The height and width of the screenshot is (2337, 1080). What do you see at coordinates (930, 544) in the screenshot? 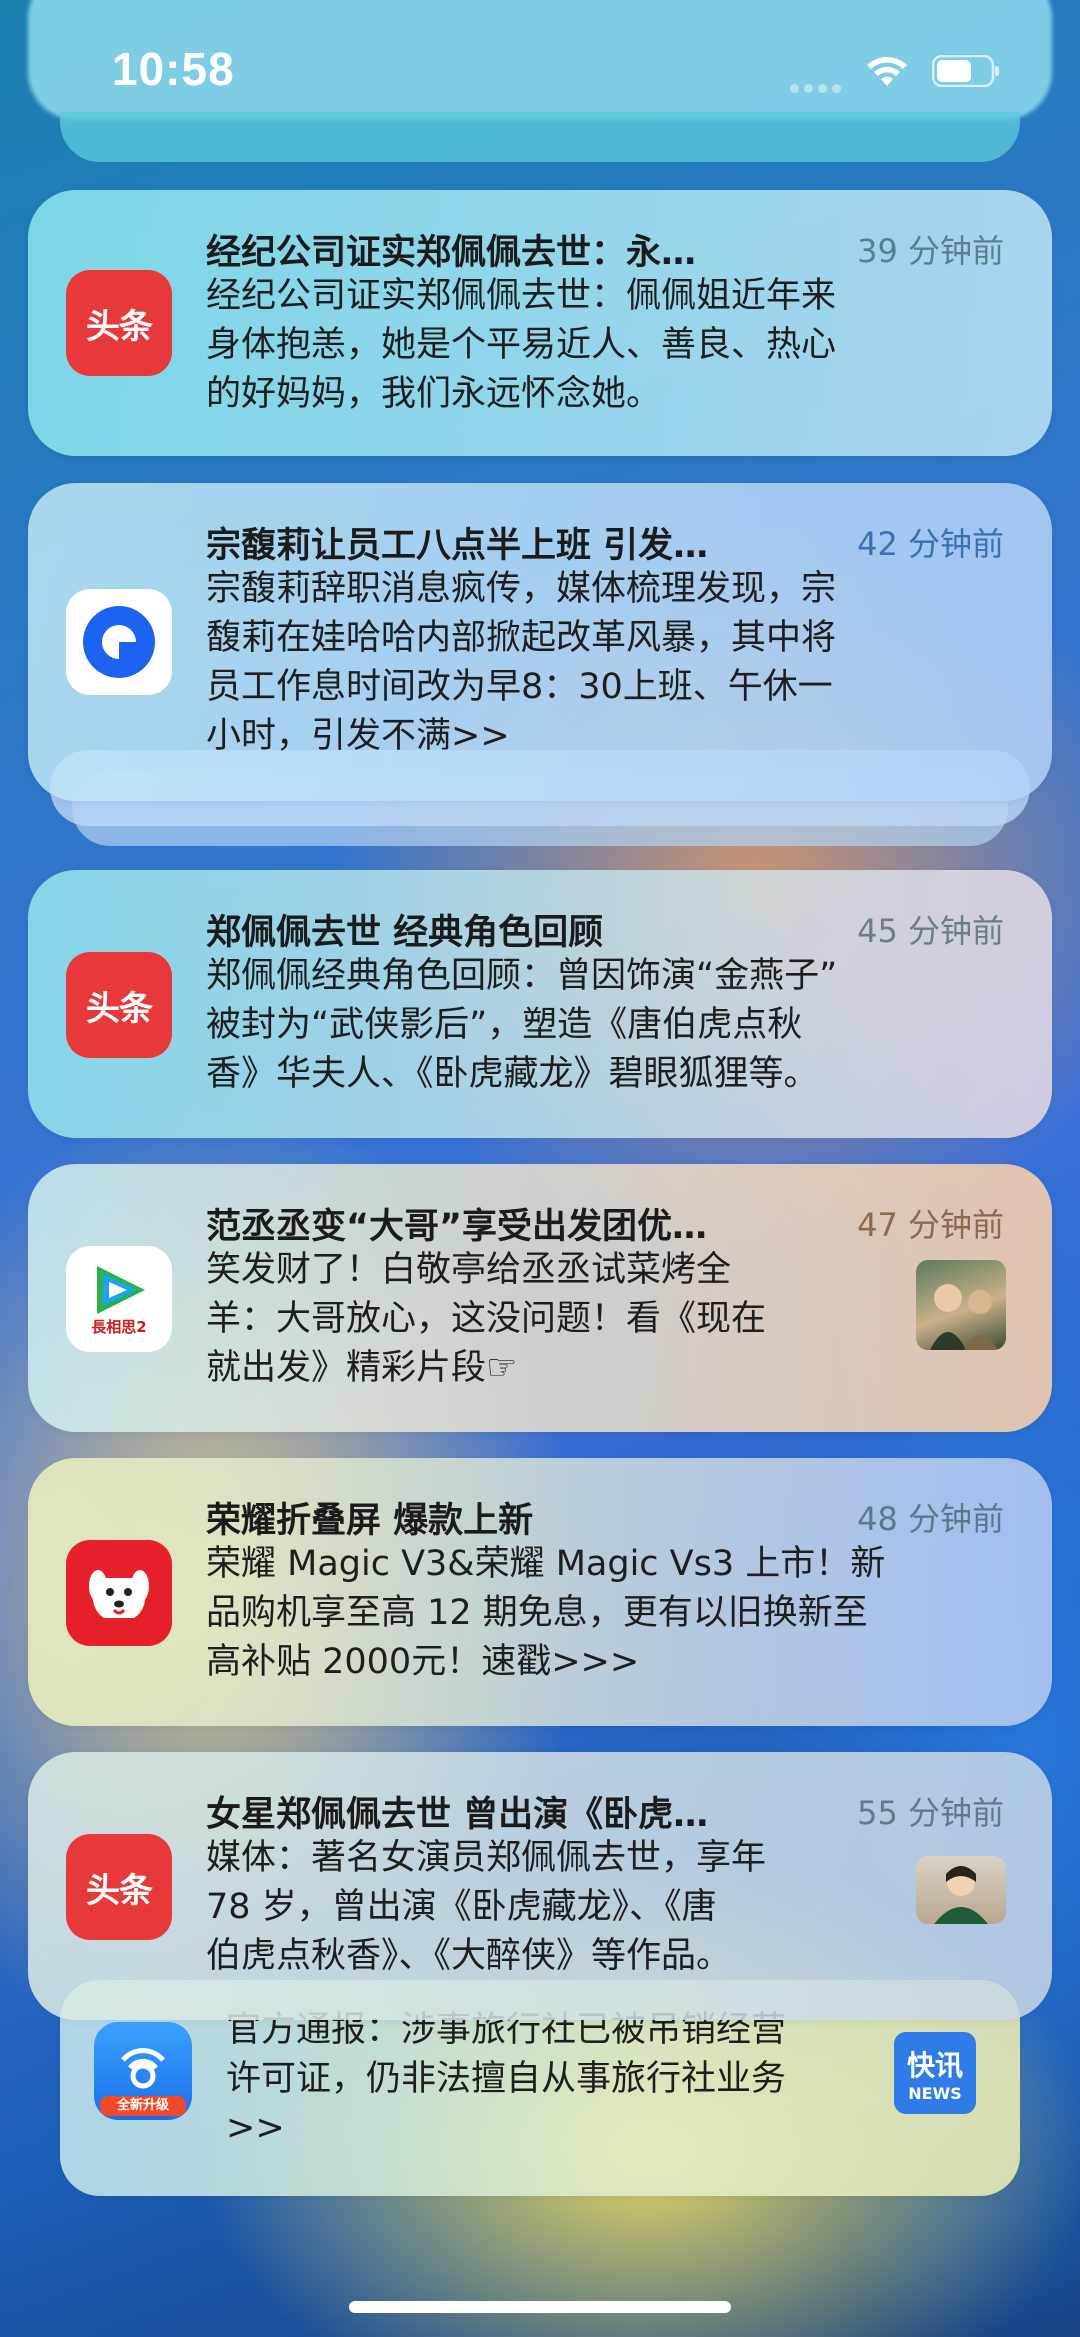
I see `notification-time: 42 分钟前` at bounding box center [930, 544].